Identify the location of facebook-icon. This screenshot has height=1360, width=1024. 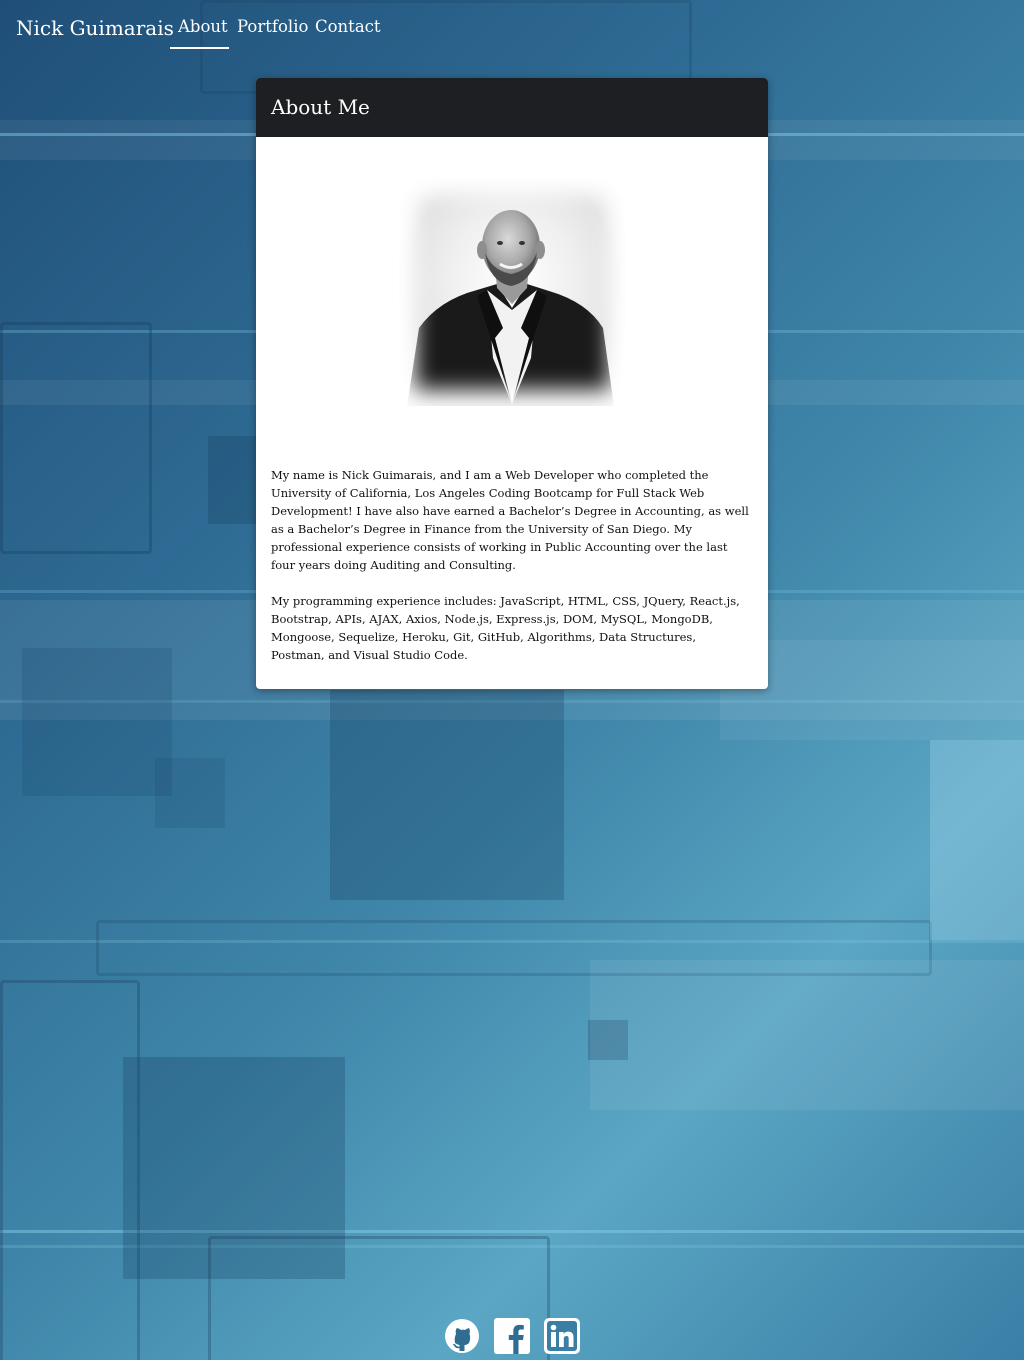
(512, 1336).